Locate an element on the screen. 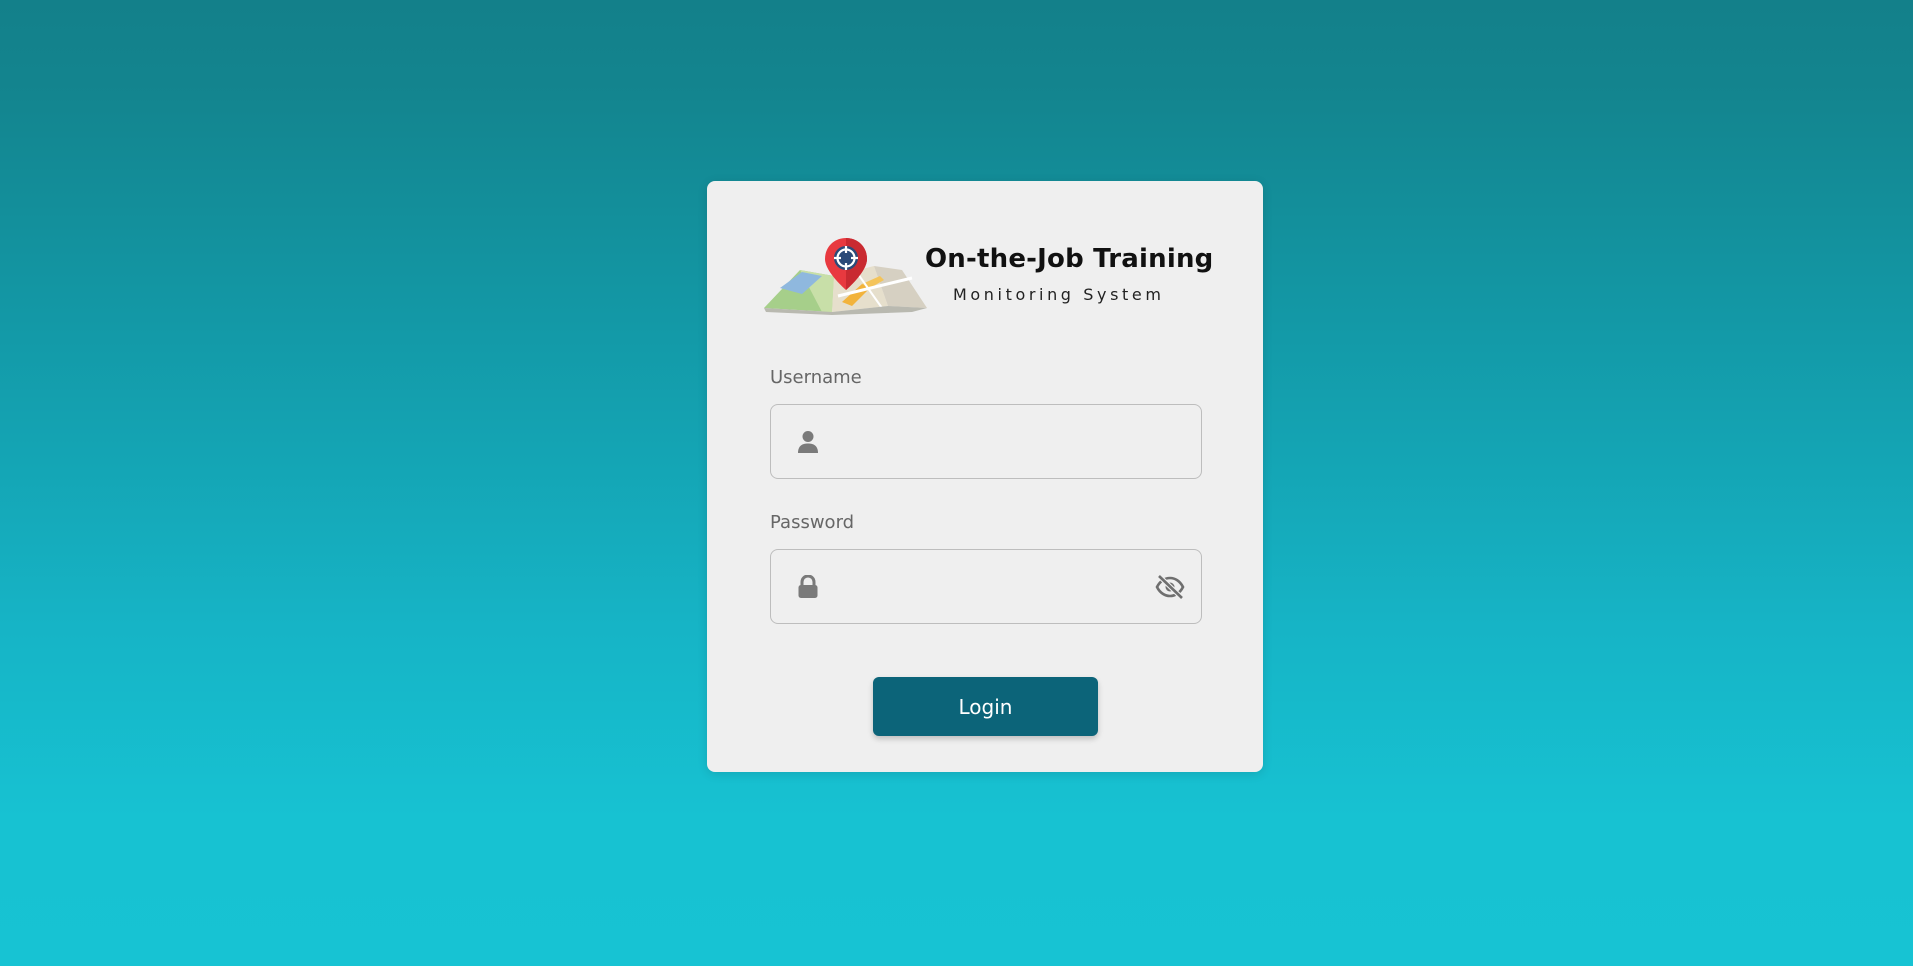 The width and height of the screenshot is (1913, 966). logo-subtitle: Monitoring System is located at coordinates (1059, 294).